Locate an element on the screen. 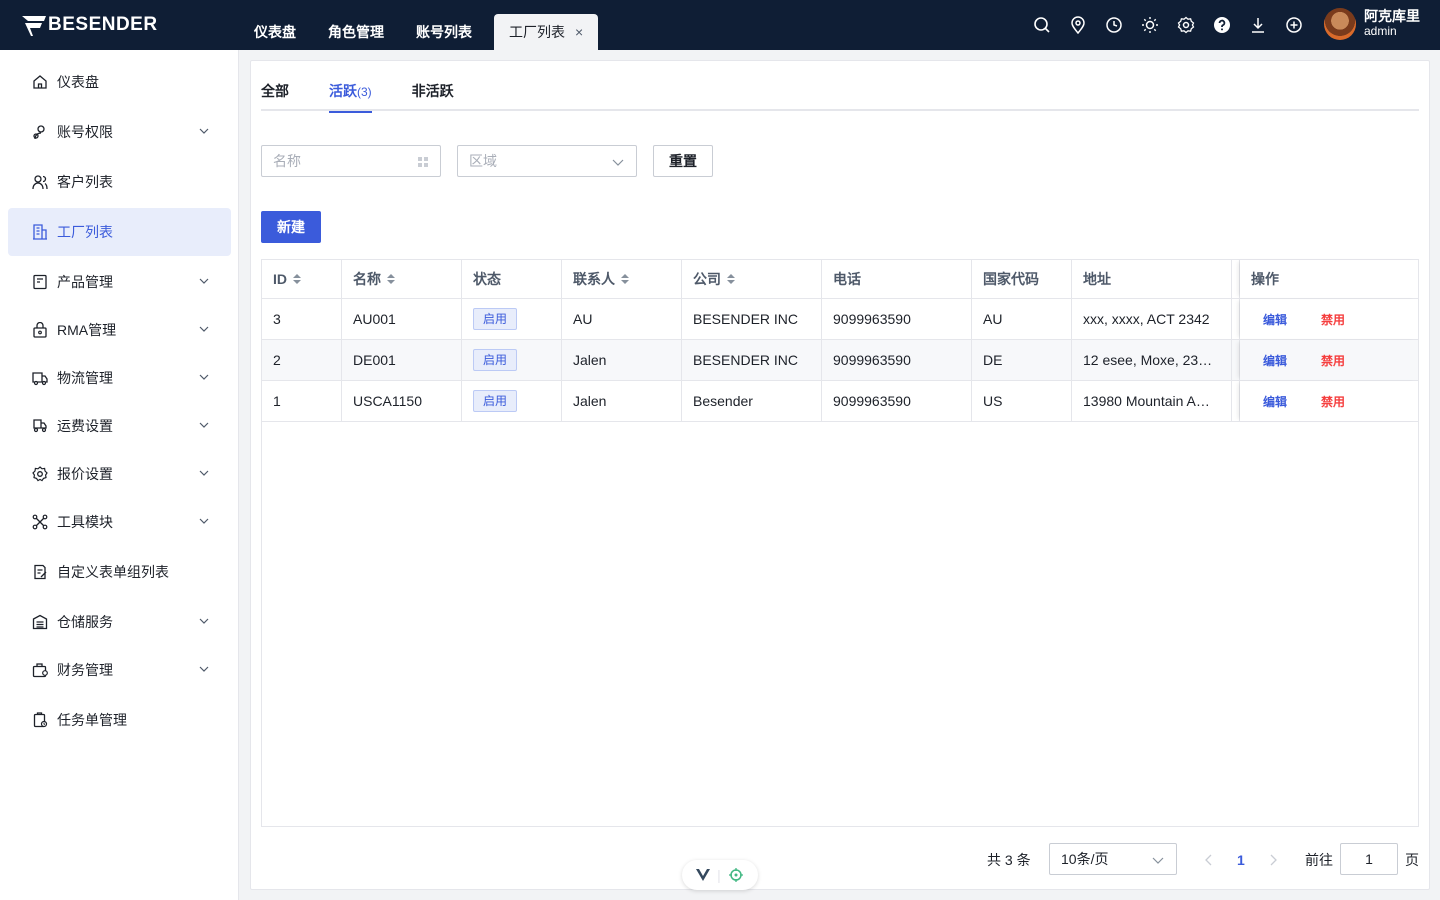 The width and height of the screenshot is (1440, 900). gear-icon is located at coordinates (1186, 25).